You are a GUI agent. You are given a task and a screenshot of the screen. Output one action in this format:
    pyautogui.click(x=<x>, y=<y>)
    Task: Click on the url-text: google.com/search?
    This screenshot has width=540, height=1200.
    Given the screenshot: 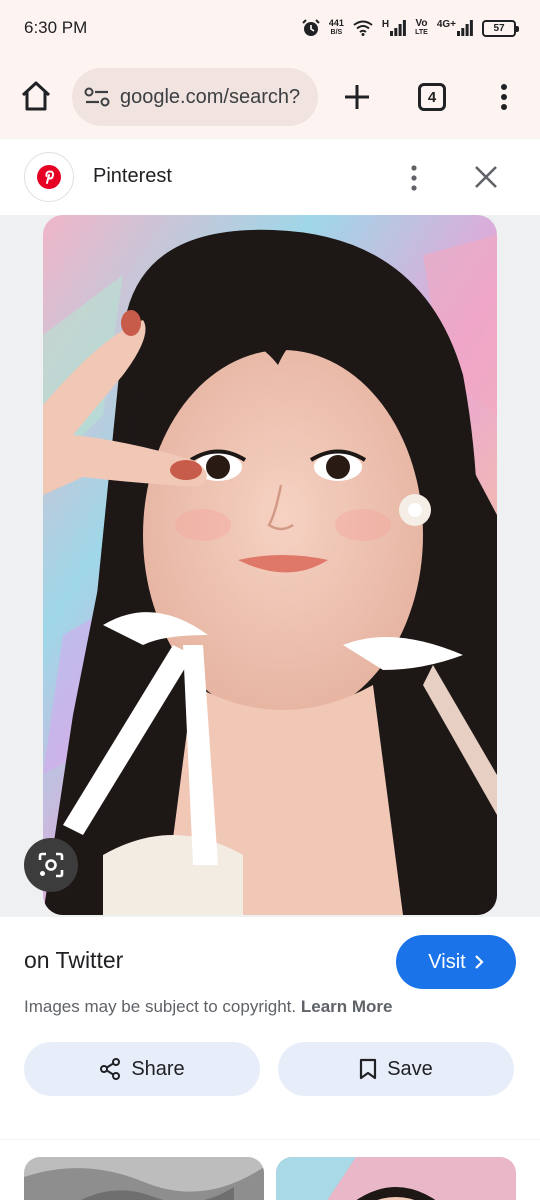 What is the action you would take?
    pyautogui.click(x=210, y=97)
    